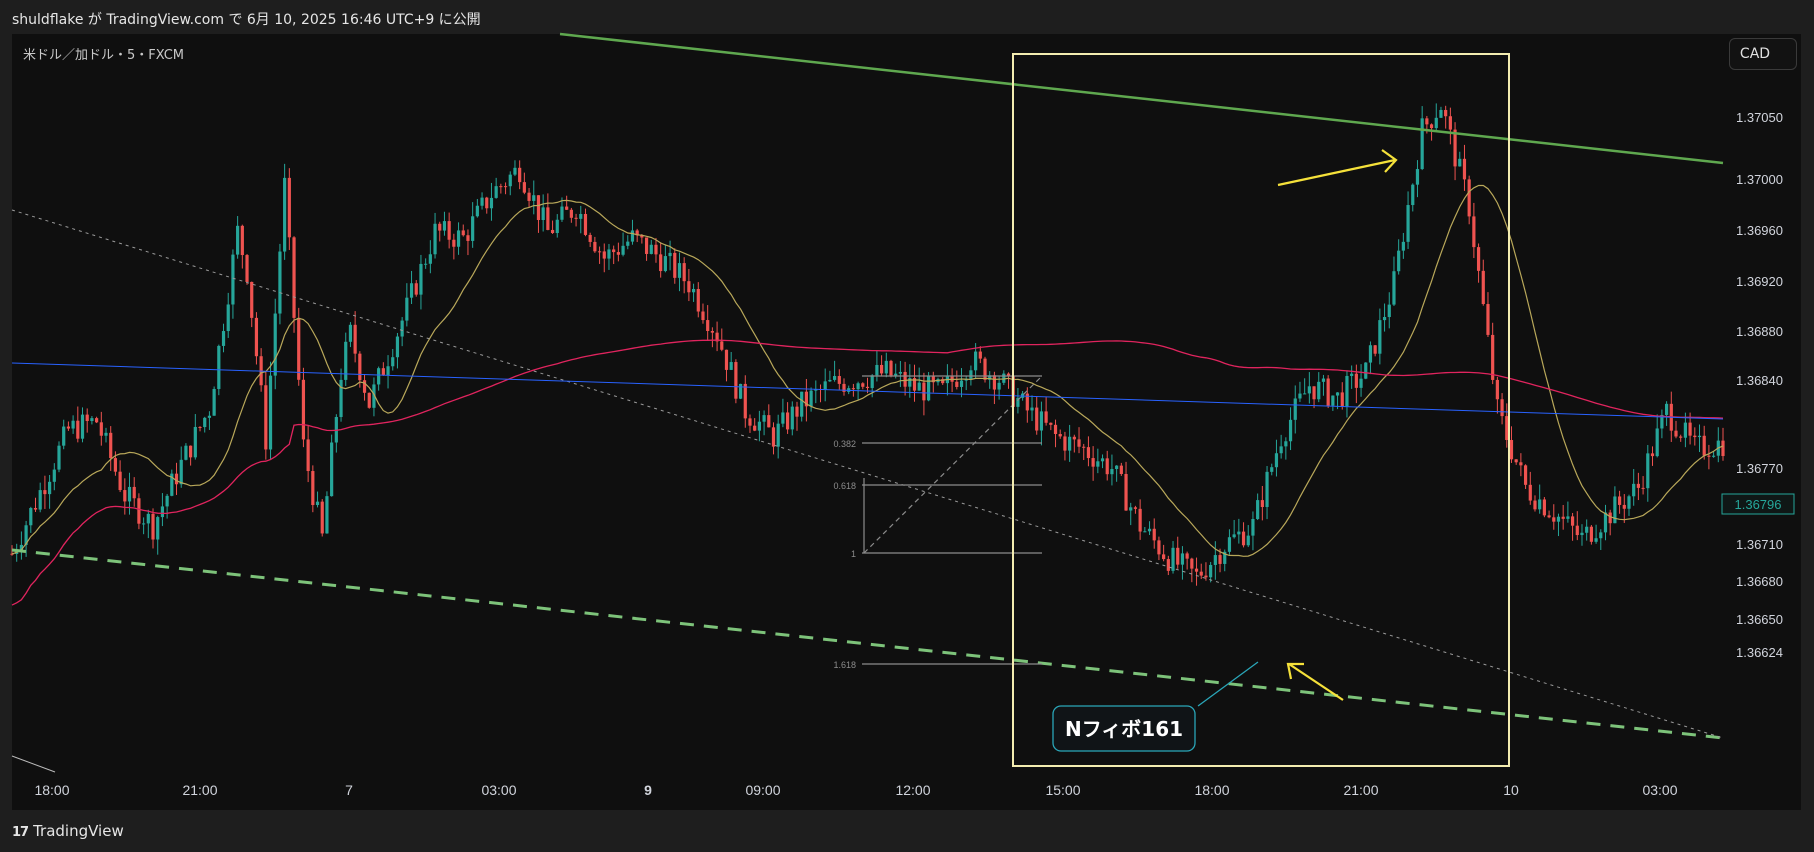  I want to click on currency-button: CAD, so click(1763, 54).